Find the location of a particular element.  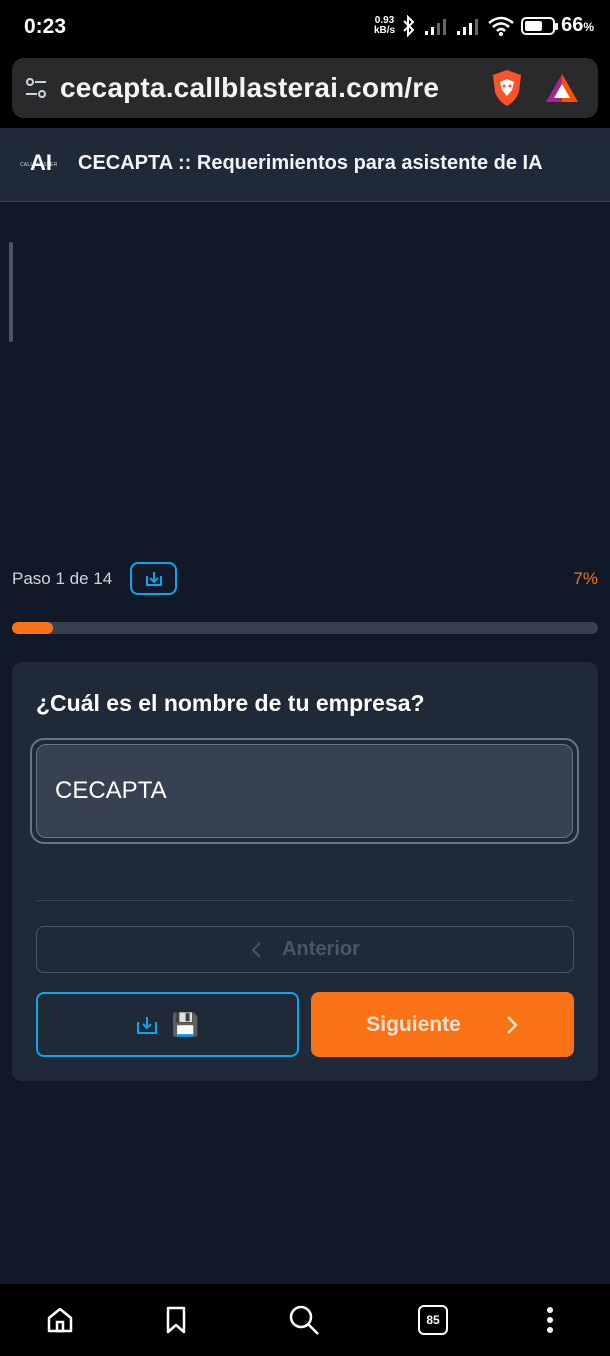

battery-percent: 66% is located at coordinates (577, 25).